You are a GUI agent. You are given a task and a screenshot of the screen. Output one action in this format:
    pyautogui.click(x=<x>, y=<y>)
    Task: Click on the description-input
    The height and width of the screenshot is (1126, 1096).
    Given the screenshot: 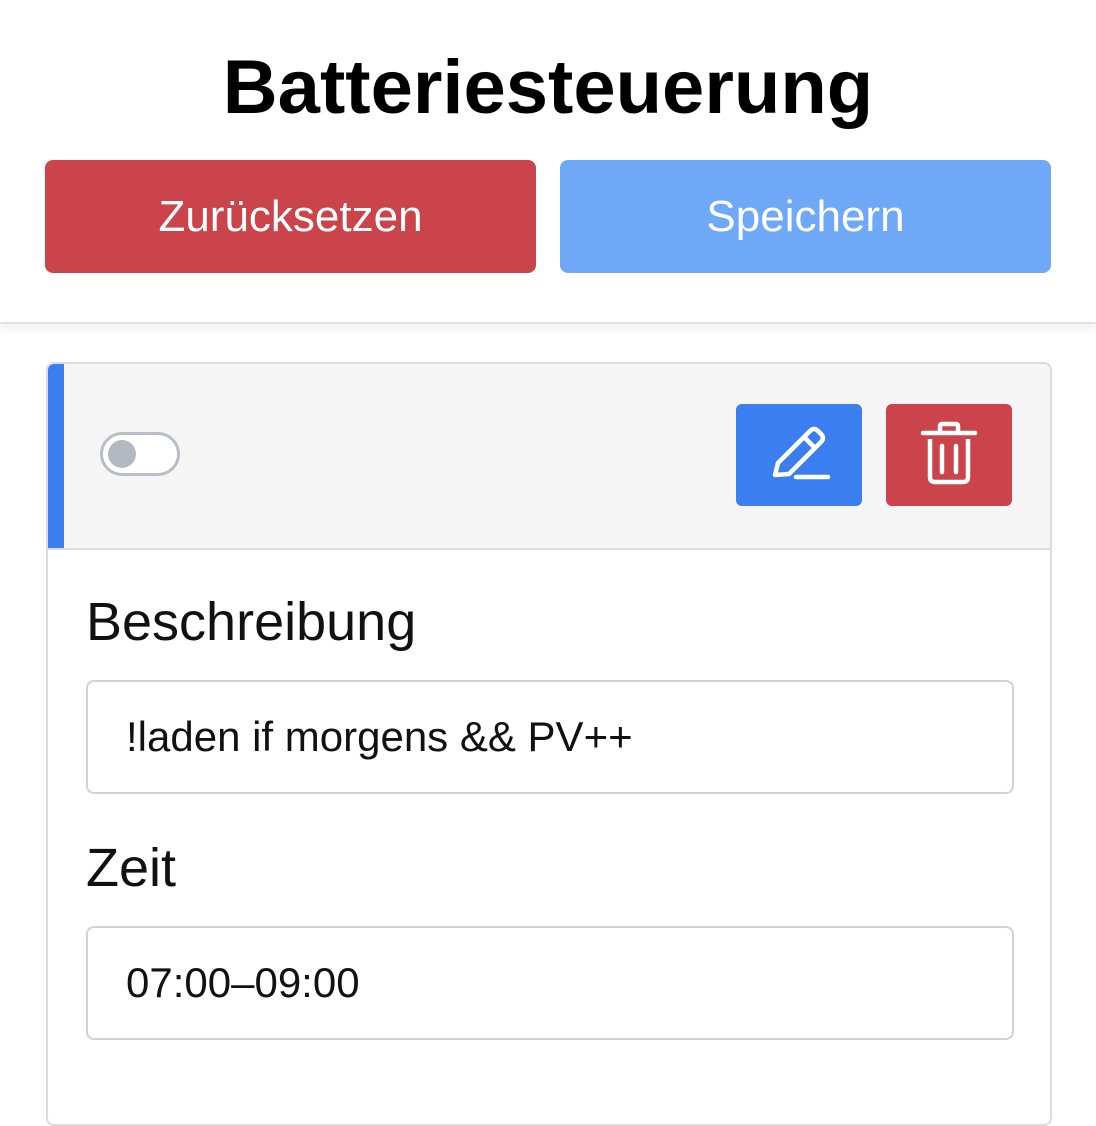 What is the action you would take?
    pyautogui.click(x=550, y=737)
    